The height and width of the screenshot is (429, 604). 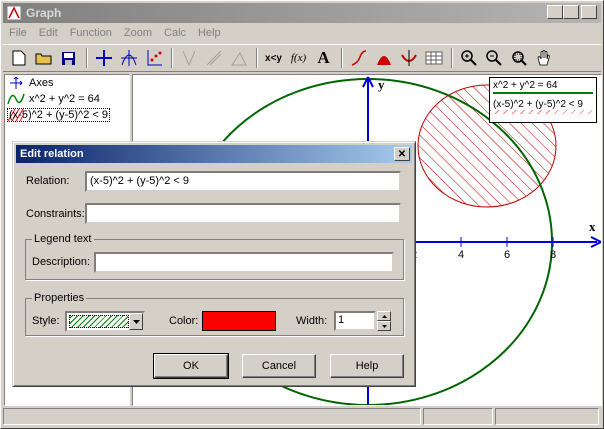 I want to click on menu-file: File, so click(x=18, y=33).